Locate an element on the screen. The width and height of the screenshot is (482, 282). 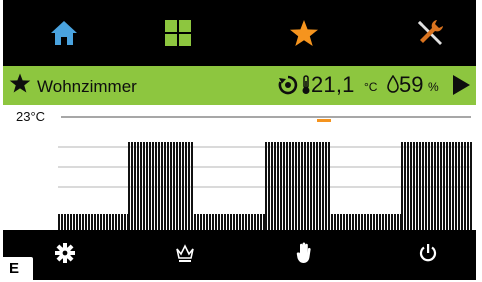
manual-mode-button is located at coordinates (304, 253).